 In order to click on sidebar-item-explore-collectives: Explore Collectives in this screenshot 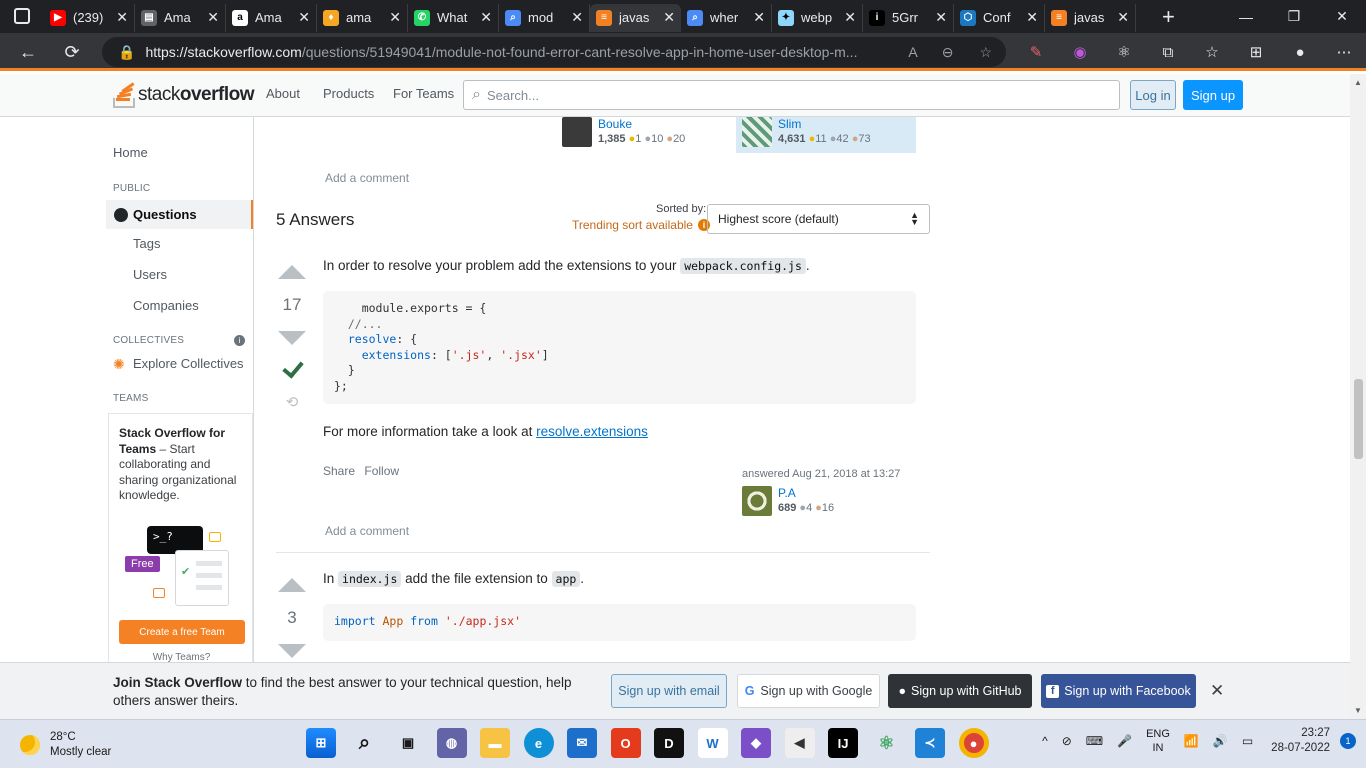, I will do `click(188, 363)`.